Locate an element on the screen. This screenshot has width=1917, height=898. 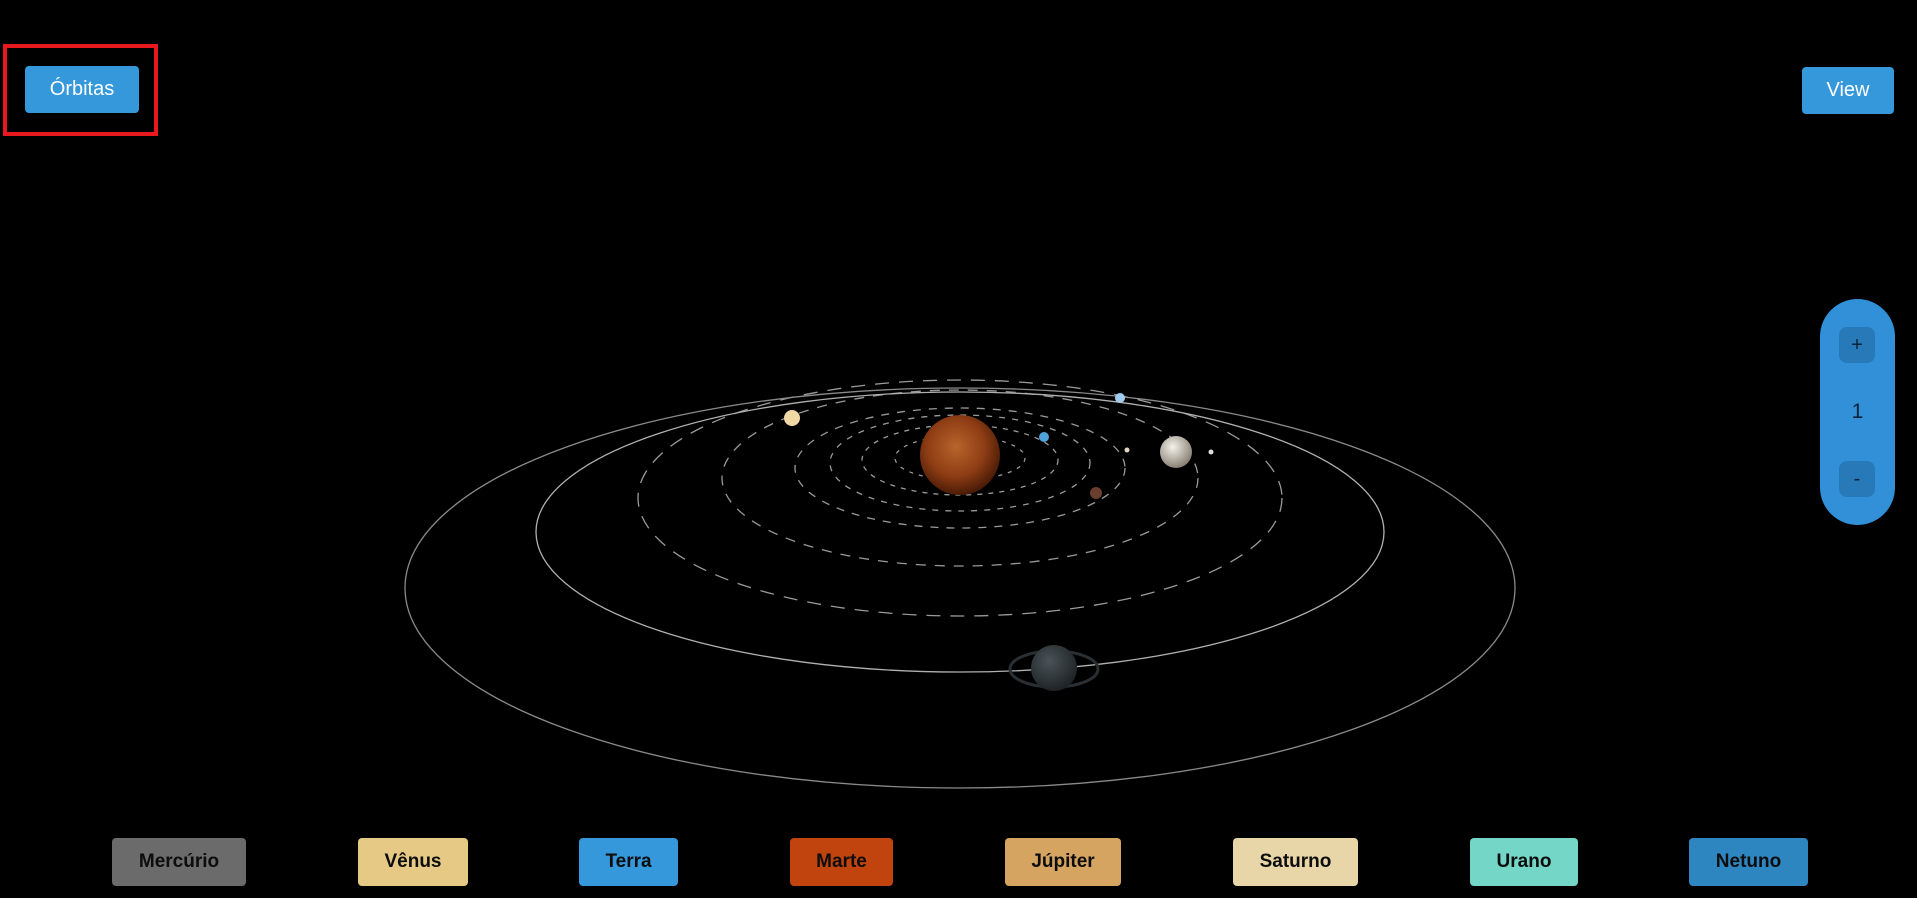
zoom-control-panel: + 1 - is located at coordinates (1857, 412).